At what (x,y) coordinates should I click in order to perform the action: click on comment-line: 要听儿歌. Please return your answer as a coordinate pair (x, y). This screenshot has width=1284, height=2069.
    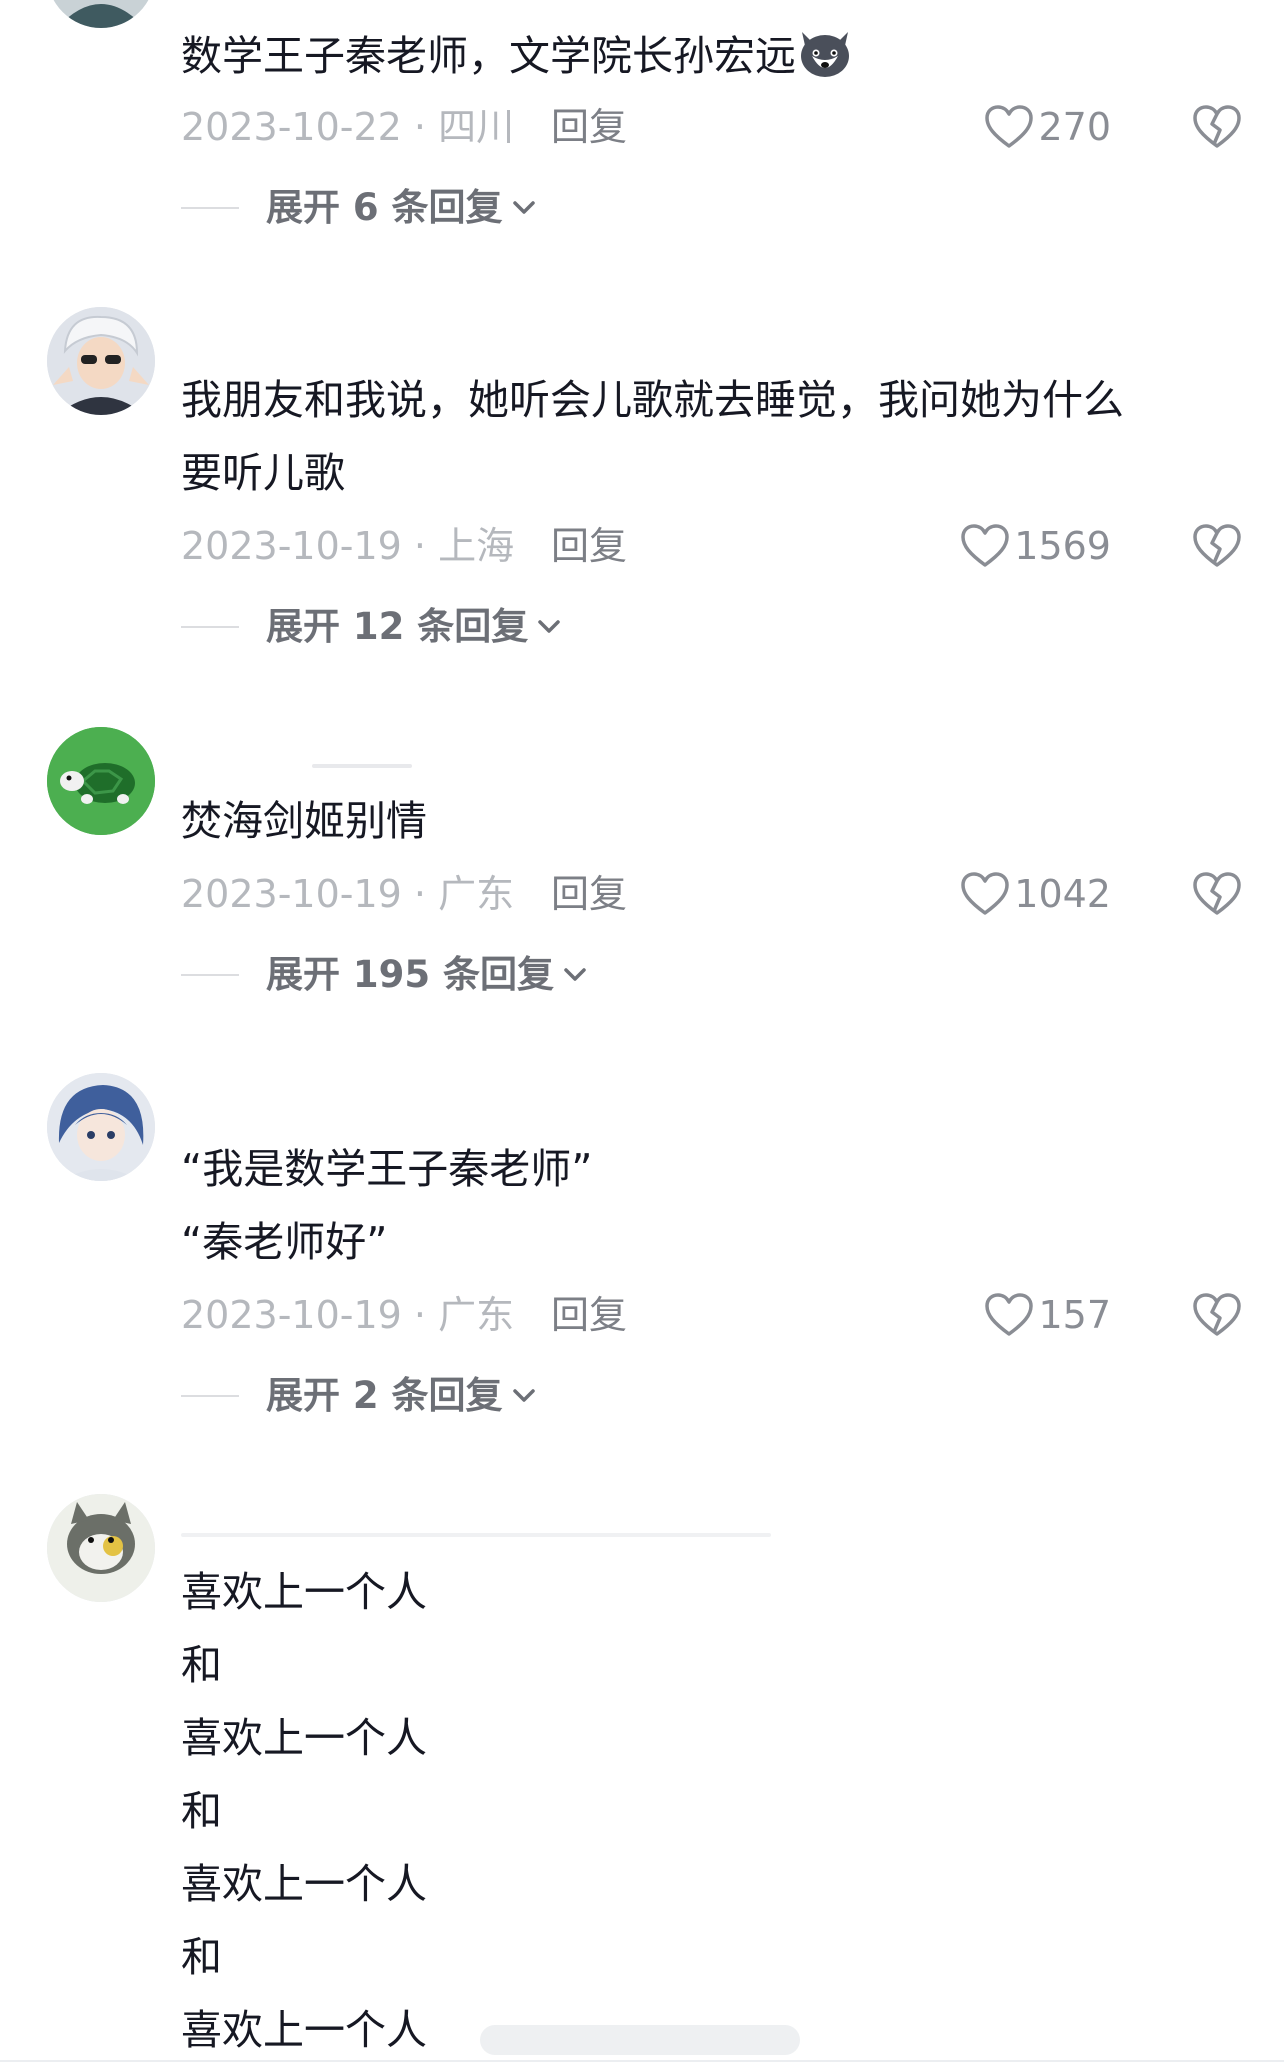
    Looking at the image, I should click on (263, 473).